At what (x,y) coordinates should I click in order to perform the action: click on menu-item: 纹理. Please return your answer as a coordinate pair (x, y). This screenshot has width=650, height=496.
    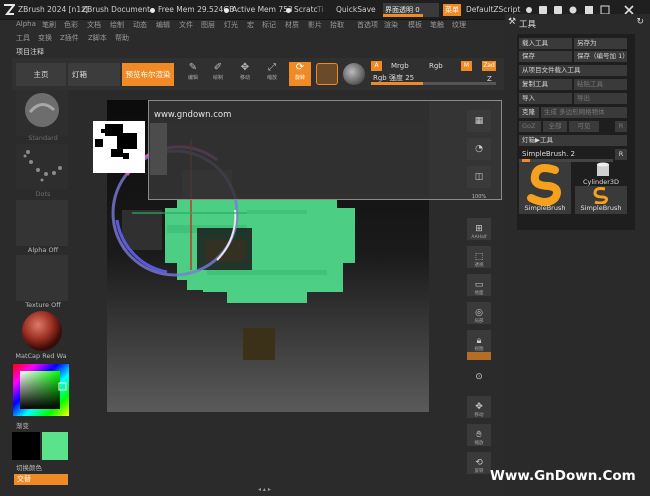
    Looking at the image, I should click on (459, 25).